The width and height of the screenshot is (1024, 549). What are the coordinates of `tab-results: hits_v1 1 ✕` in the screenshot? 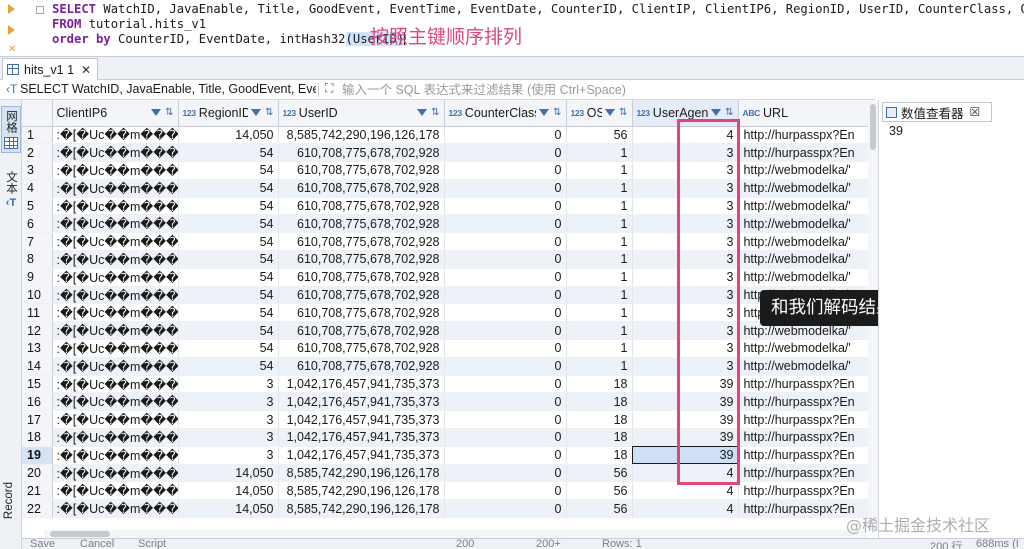 It's located at (50, 69).